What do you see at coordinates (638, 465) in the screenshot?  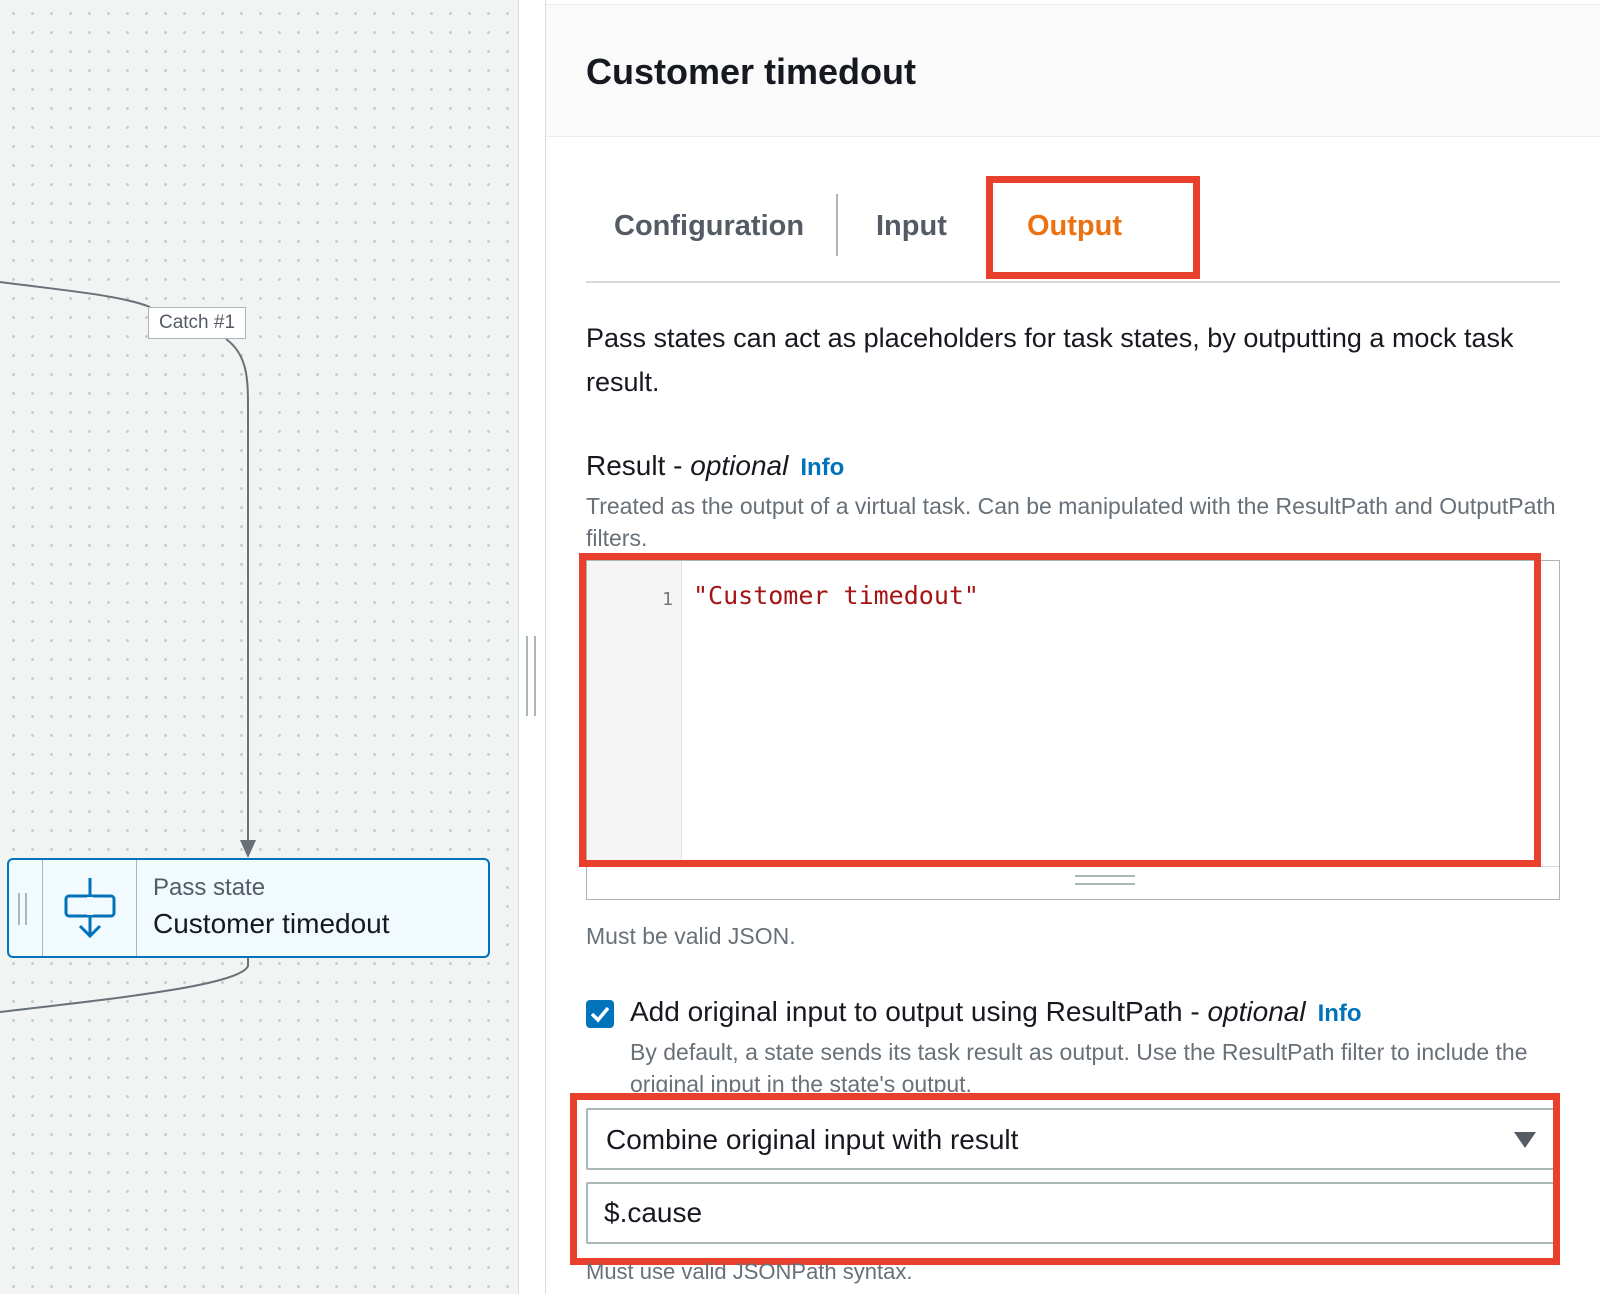 I see `result-label-text: Result -` at bounding box center [638, 465].